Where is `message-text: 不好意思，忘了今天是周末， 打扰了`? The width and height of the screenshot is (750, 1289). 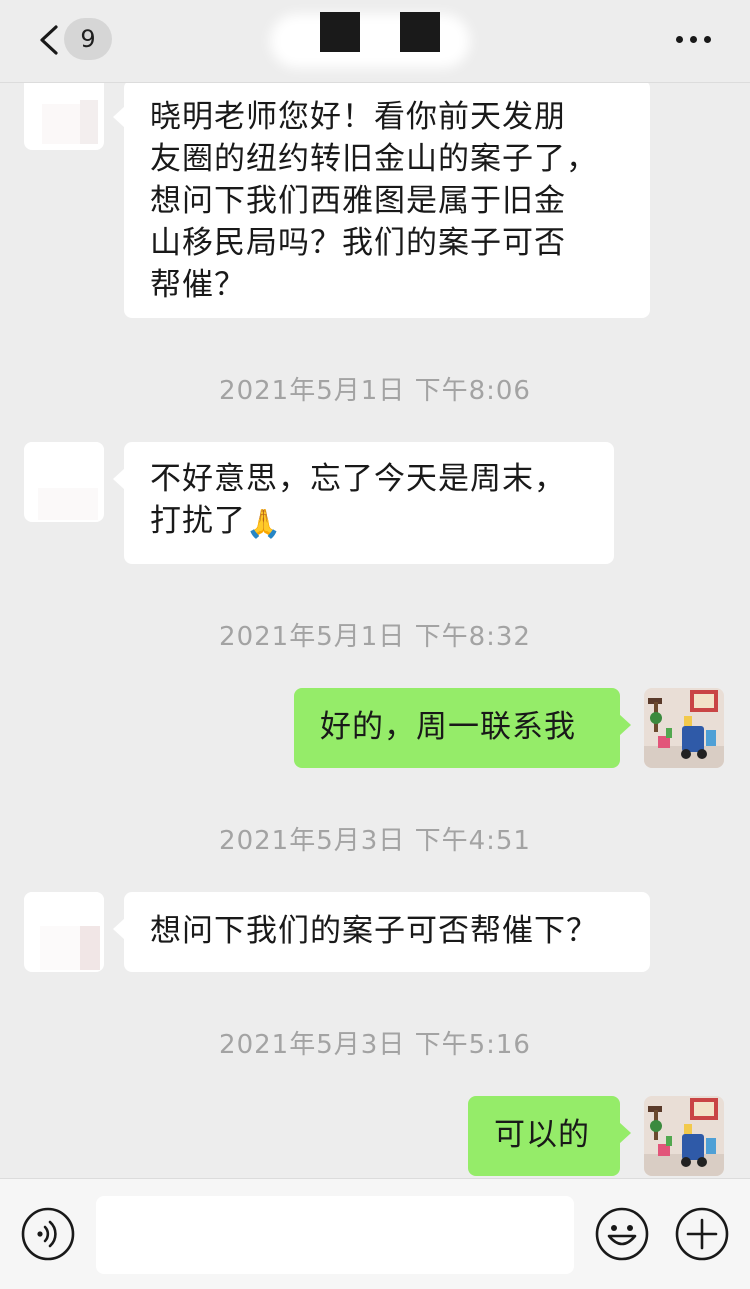 message-text: 不好意思，忘了今天是周末， 打扰了 is located at coordinates (358, 500).